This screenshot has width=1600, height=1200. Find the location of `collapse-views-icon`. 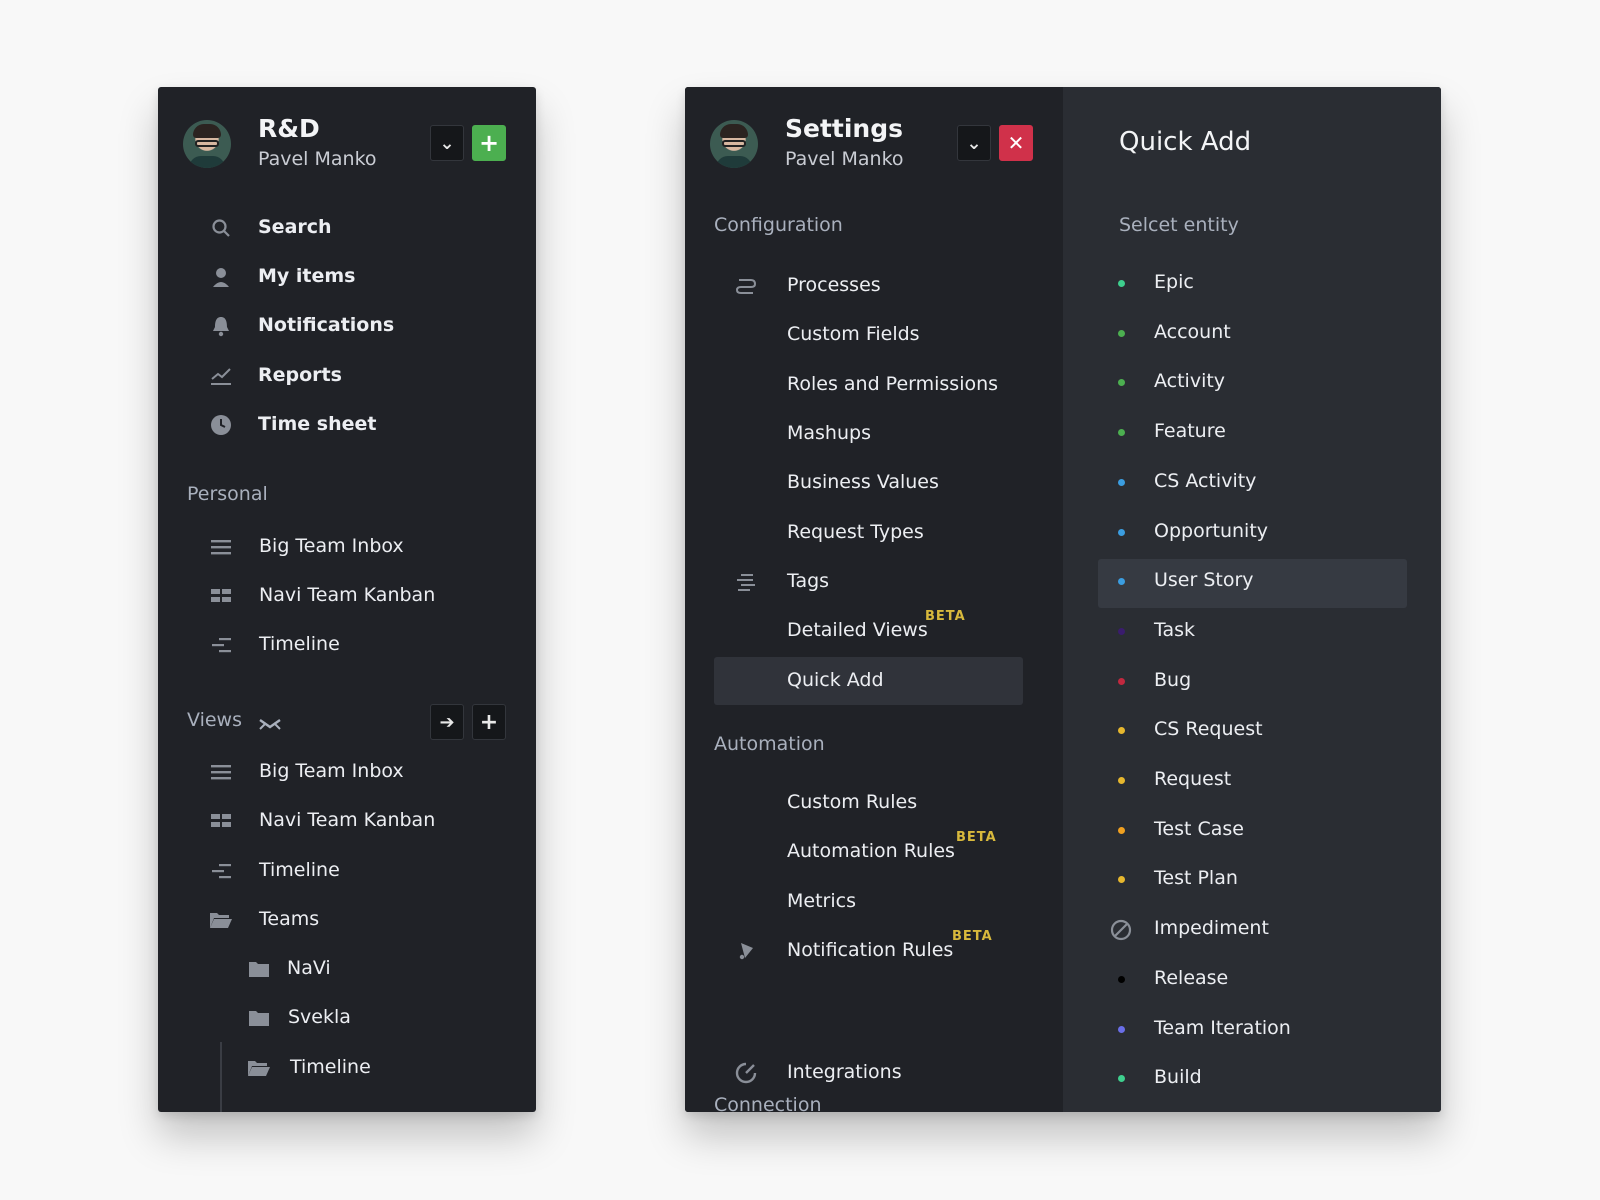

collapse-views-icon is located at coordinates (270, 725).